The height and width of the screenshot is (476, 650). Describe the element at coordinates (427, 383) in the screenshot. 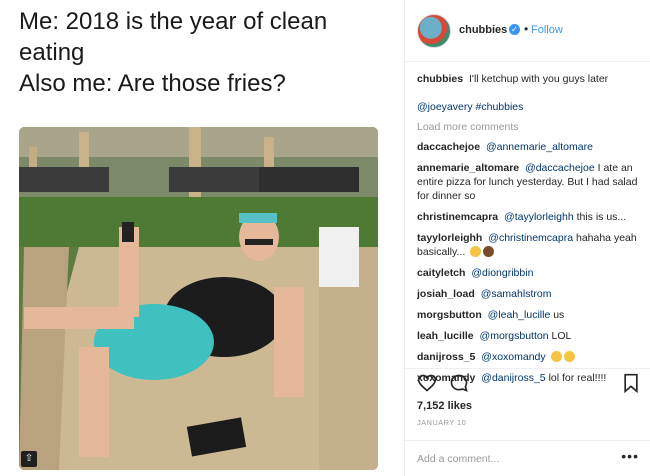

I see `heart-icon` at that location.